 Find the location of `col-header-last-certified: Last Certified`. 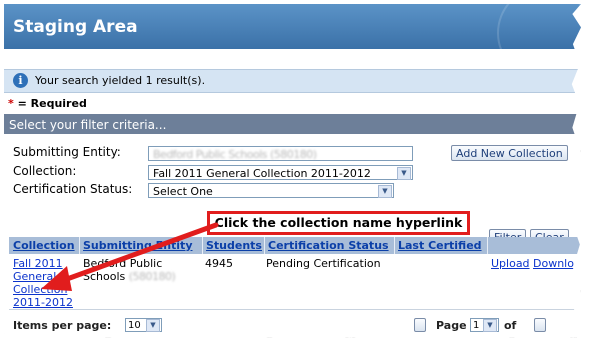

col-header-last-certified: Last Certified is located at coordinates (440, 245).